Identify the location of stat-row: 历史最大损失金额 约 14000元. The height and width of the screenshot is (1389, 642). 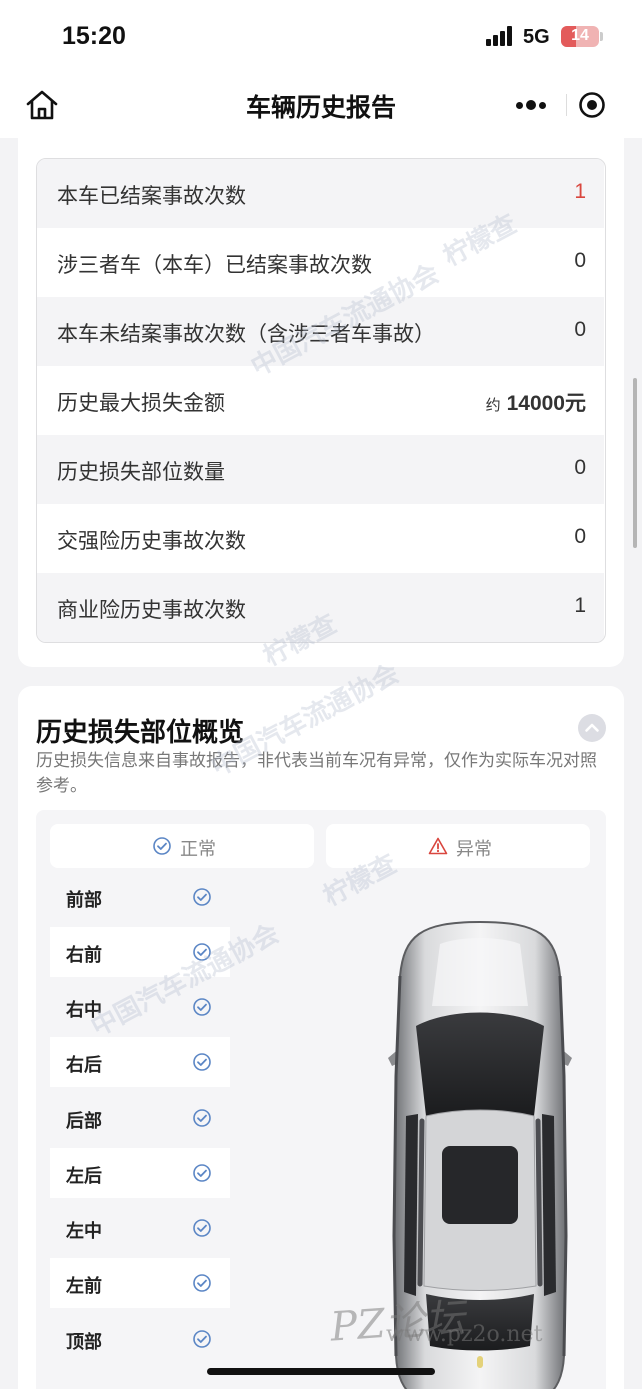
(320, 400).